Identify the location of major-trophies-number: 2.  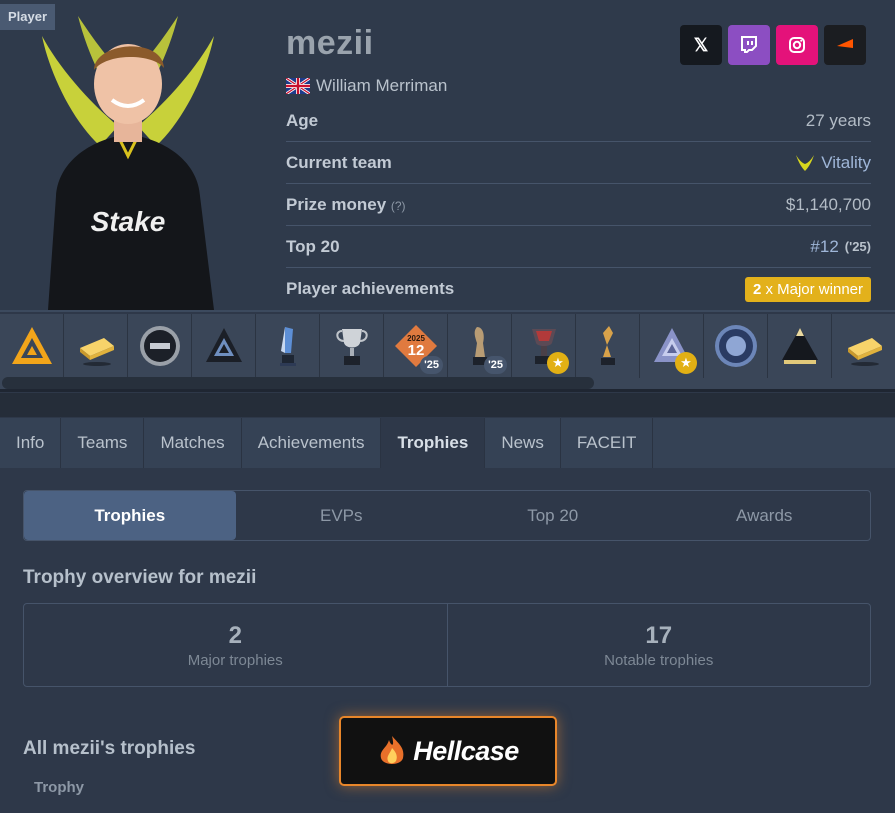
(235, 635).